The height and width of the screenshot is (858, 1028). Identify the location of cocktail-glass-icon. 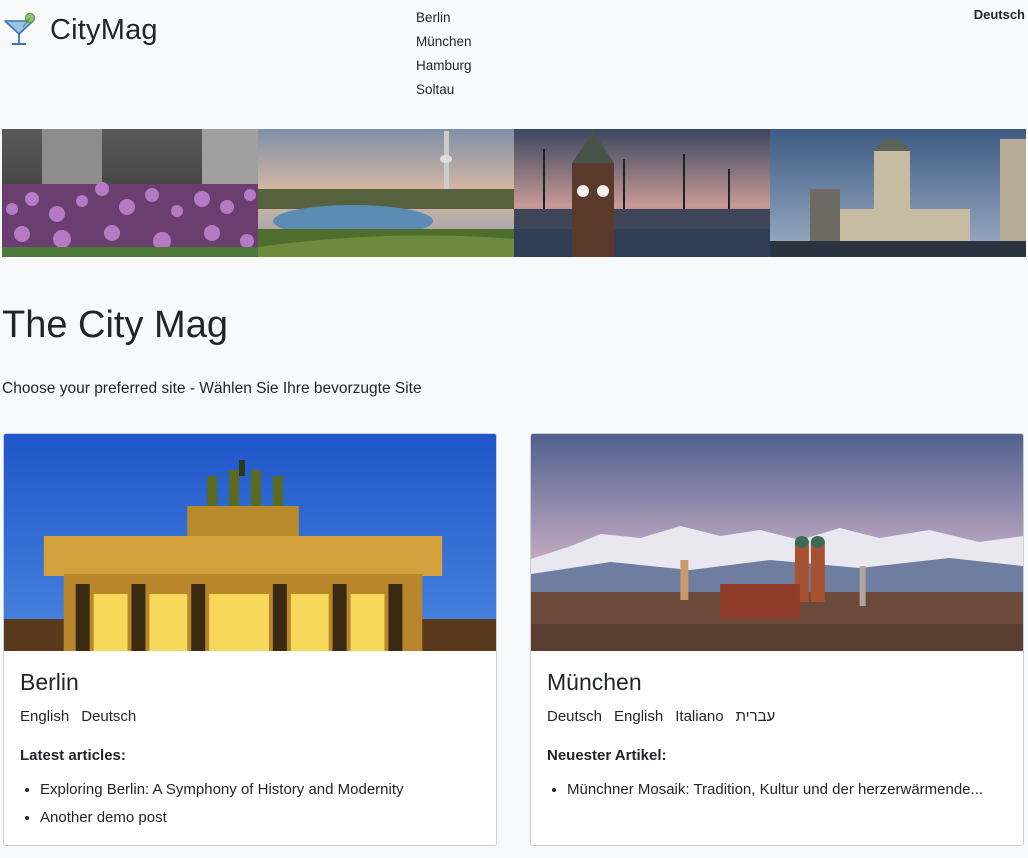
(20, 28).